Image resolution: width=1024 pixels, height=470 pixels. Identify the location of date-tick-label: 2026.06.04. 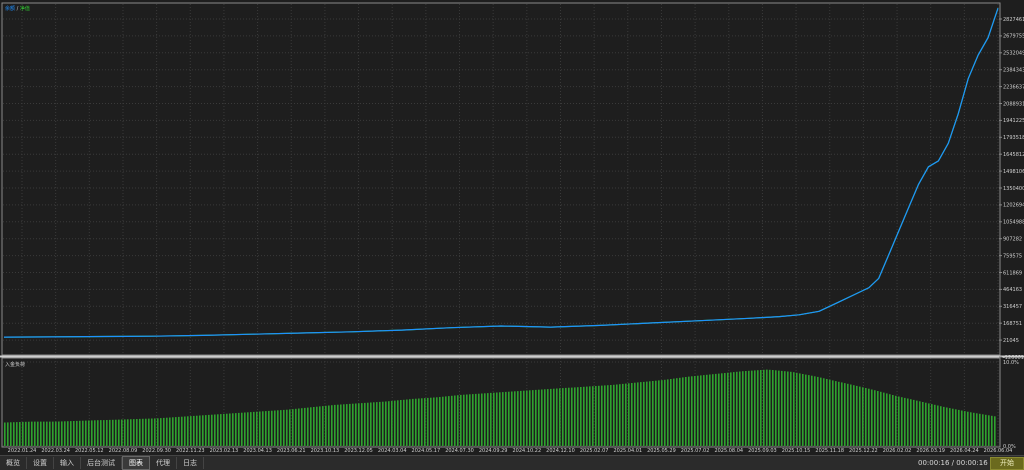
(998, 451).